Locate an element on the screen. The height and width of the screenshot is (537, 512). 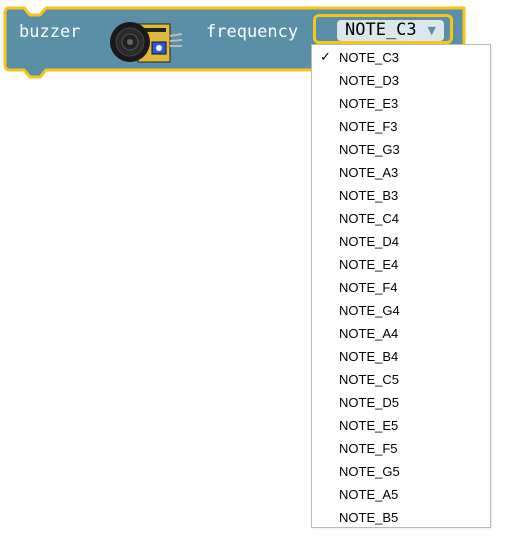
menu-item-label: NOTE_G3 is located at coordinates (369, 149).